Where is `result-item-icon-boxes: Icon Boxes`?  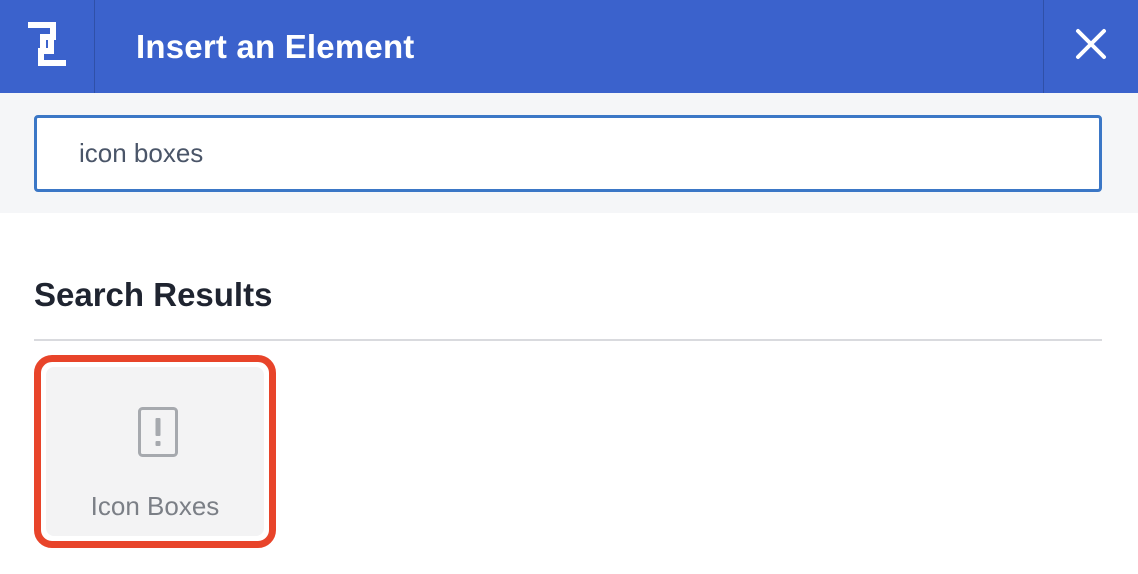
result-item-icon-boxes: Icon Boxes is located at coordinates (155, 451).